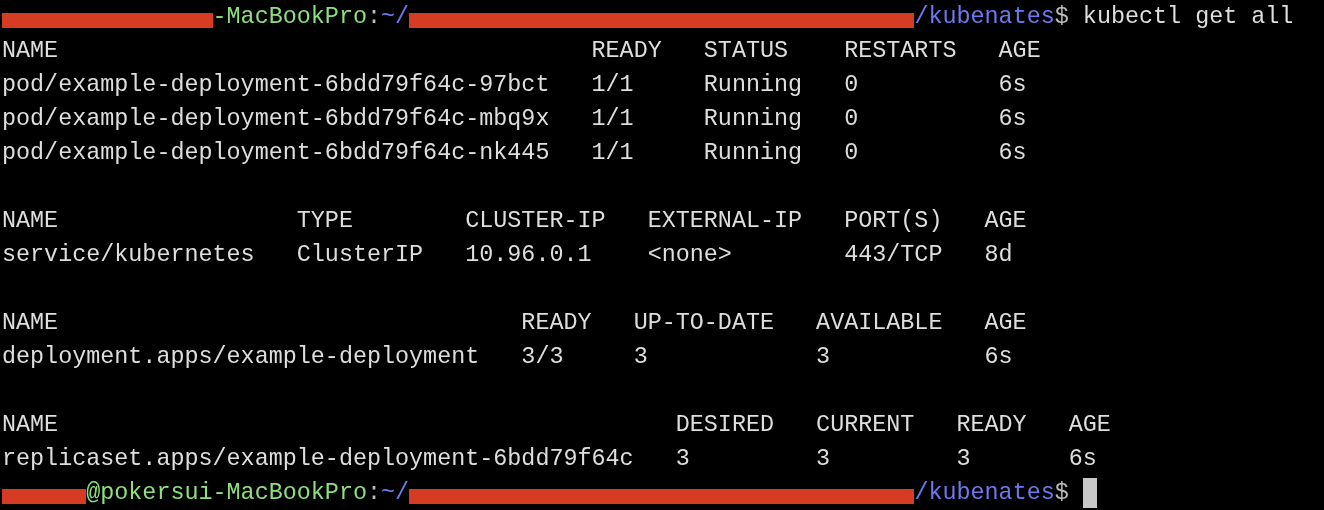 The height and width of the screenshot is (510, 1324). Describe the element at coordinates (325, 221) in the screenshot. I see `column-header: TYPE` at that location.